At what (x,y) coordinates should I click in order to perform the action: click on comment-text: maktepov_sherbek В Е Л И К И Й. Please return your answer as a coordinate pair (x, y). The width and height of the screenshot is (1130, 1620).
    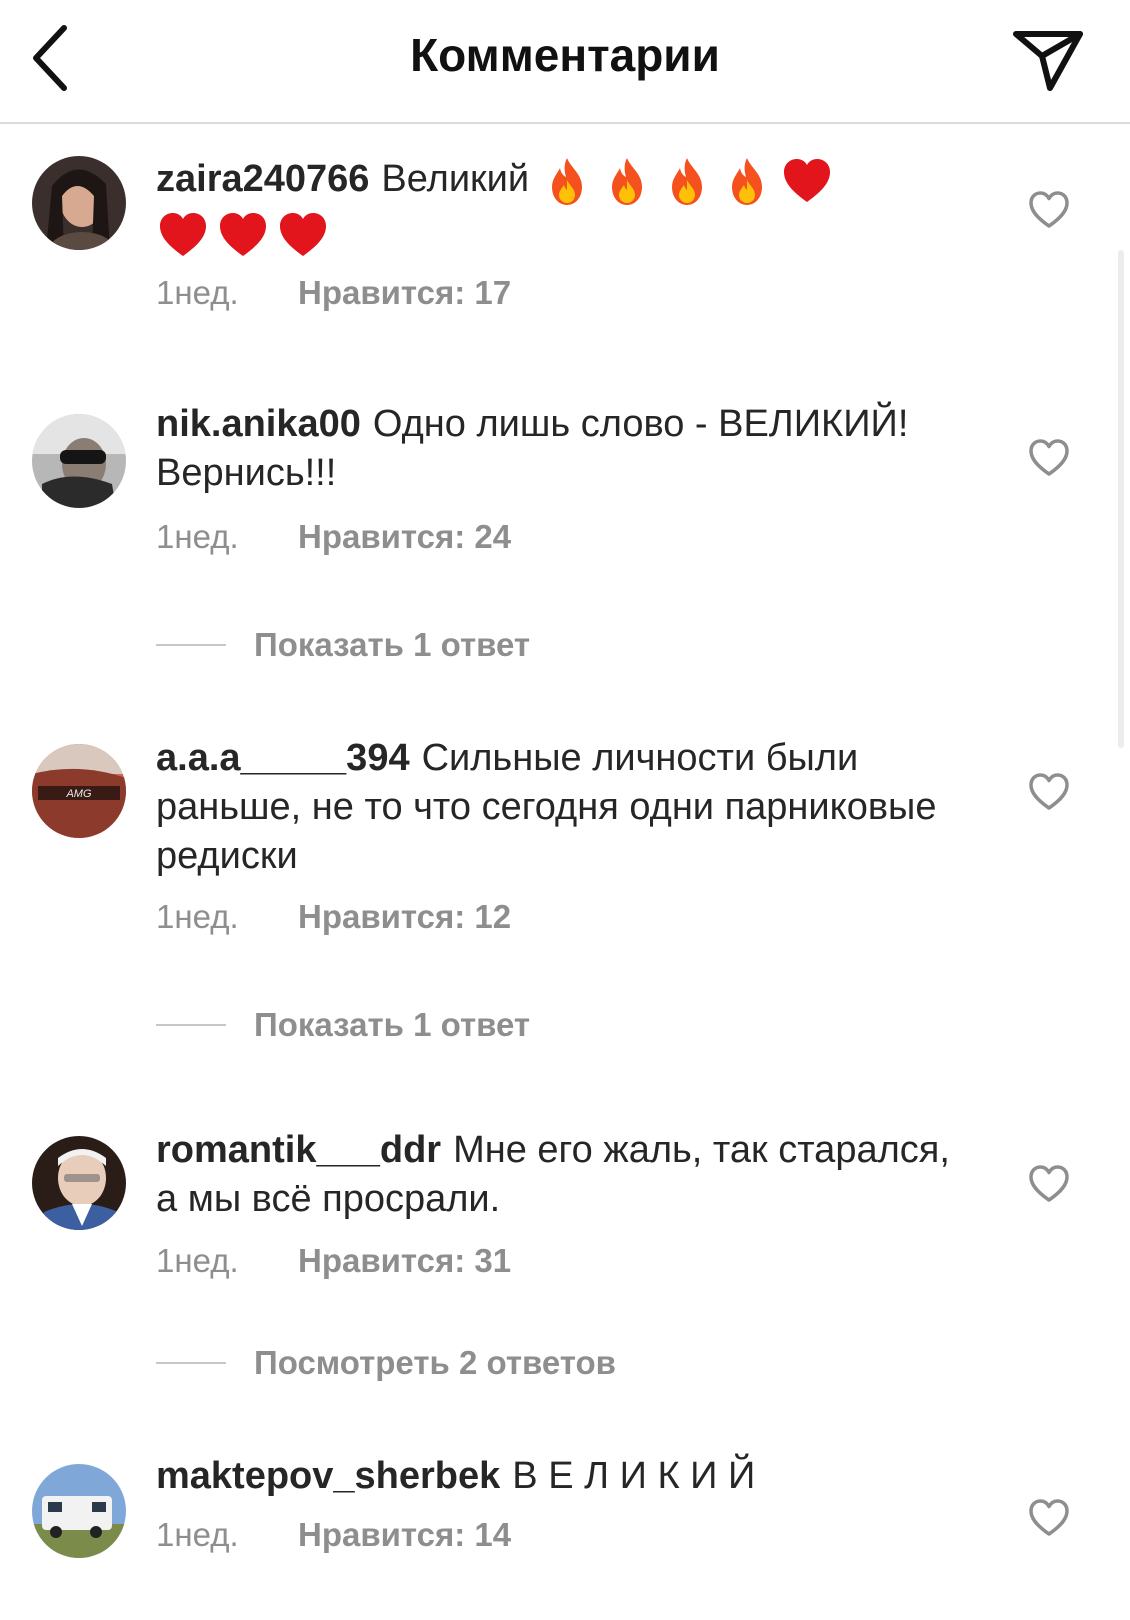
    Looking at the image, I should click on (561, 1476).